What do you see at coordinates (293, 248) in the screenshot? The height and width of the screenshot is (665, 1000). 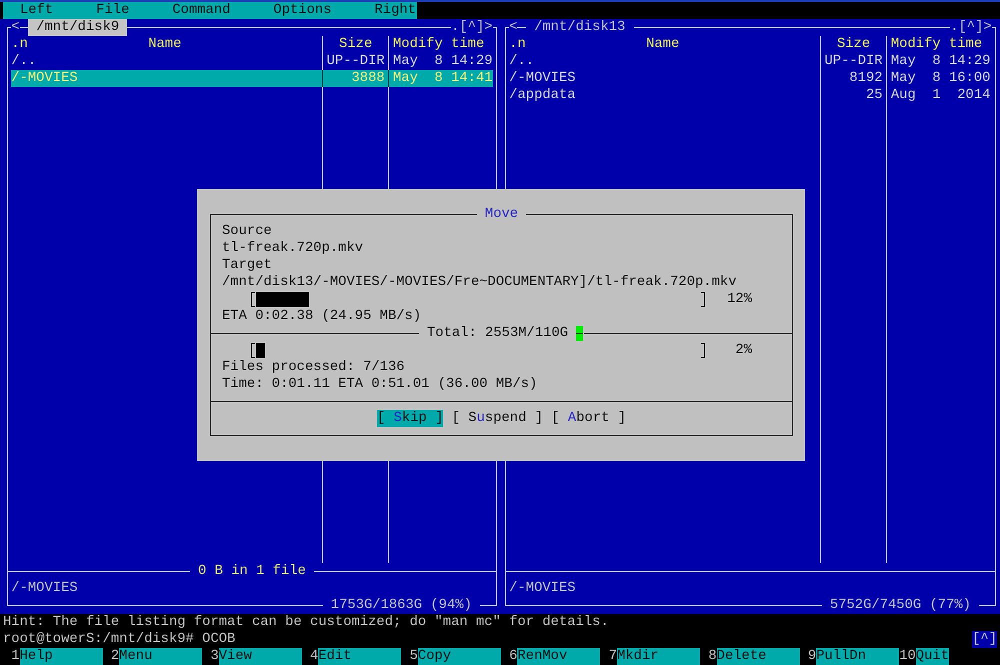 I see `source-file: tl-freak.720p.mkv` at bounding box center [293, 248].